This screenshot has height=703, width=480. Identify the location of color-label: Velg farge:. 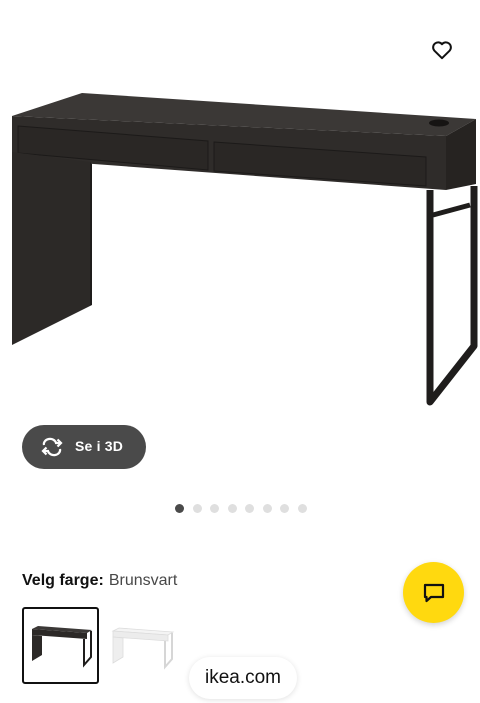
(63, 580).